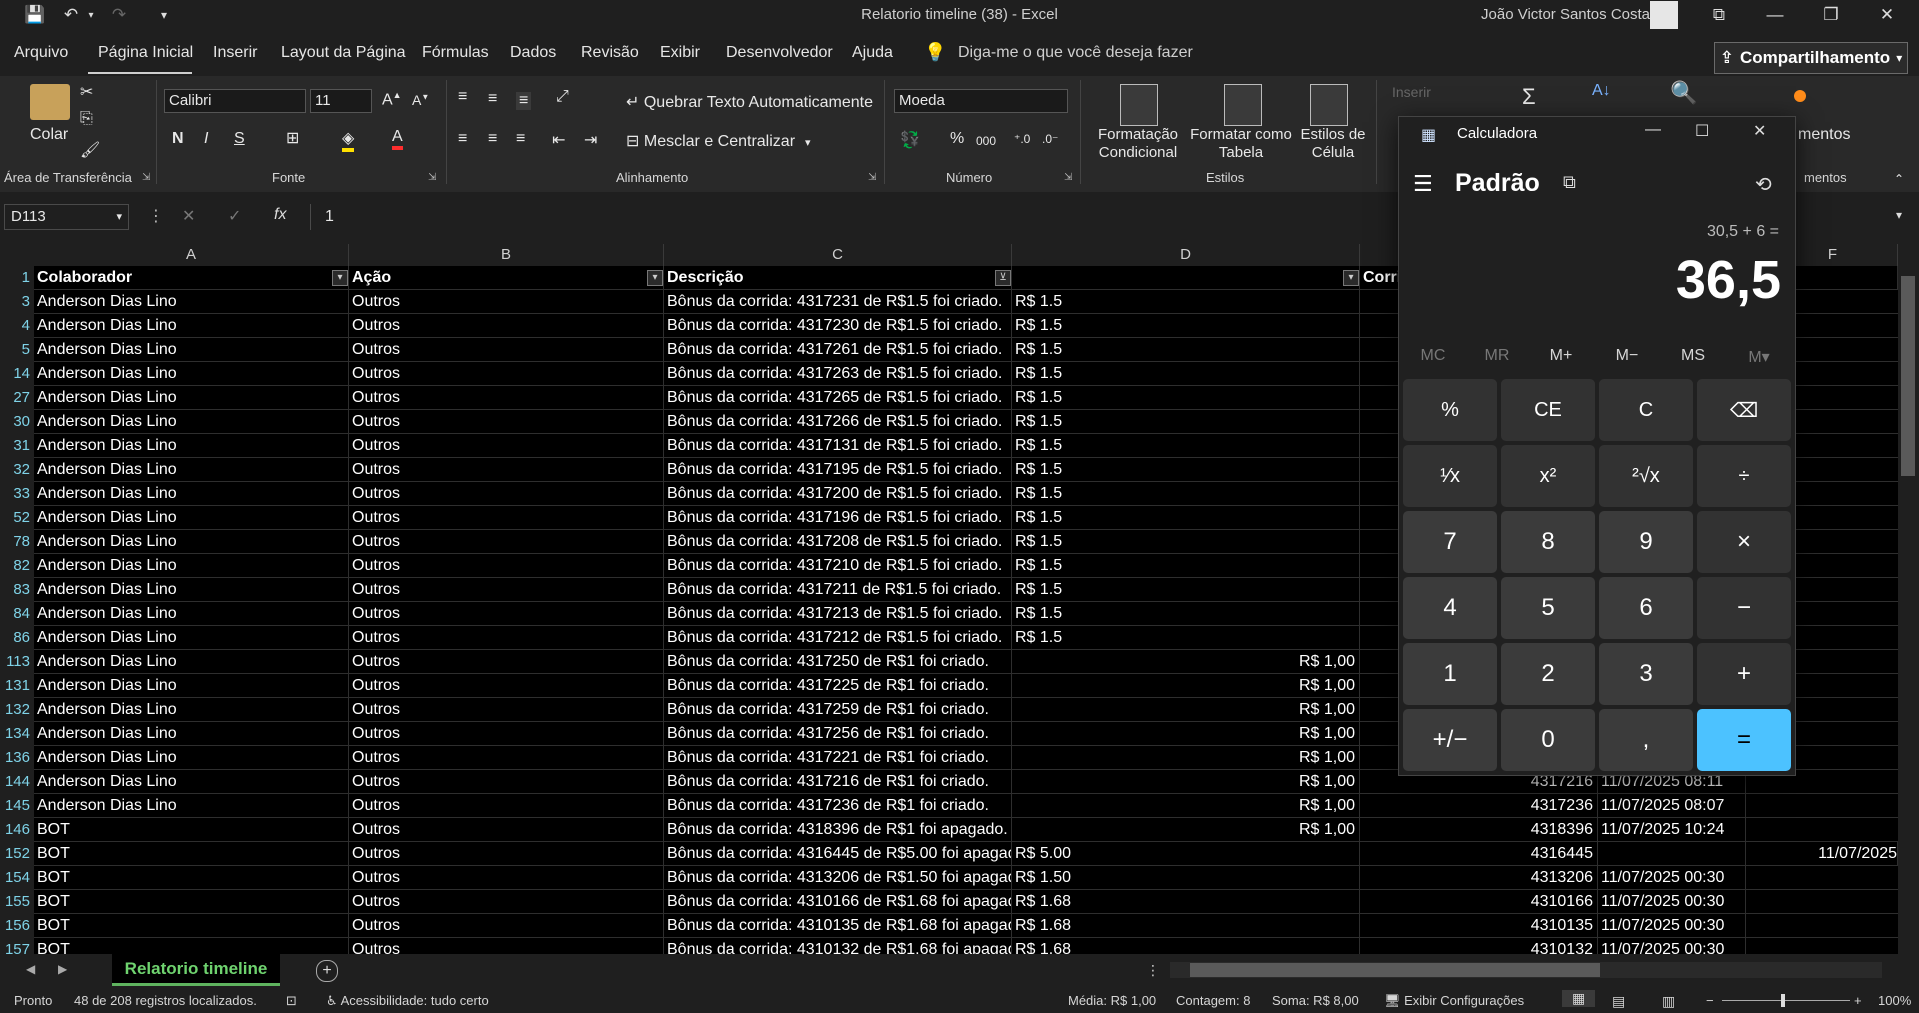 The height and width of the screenshot is (1013, 1919). I want to click on row-number: 32, so click(17, 470).